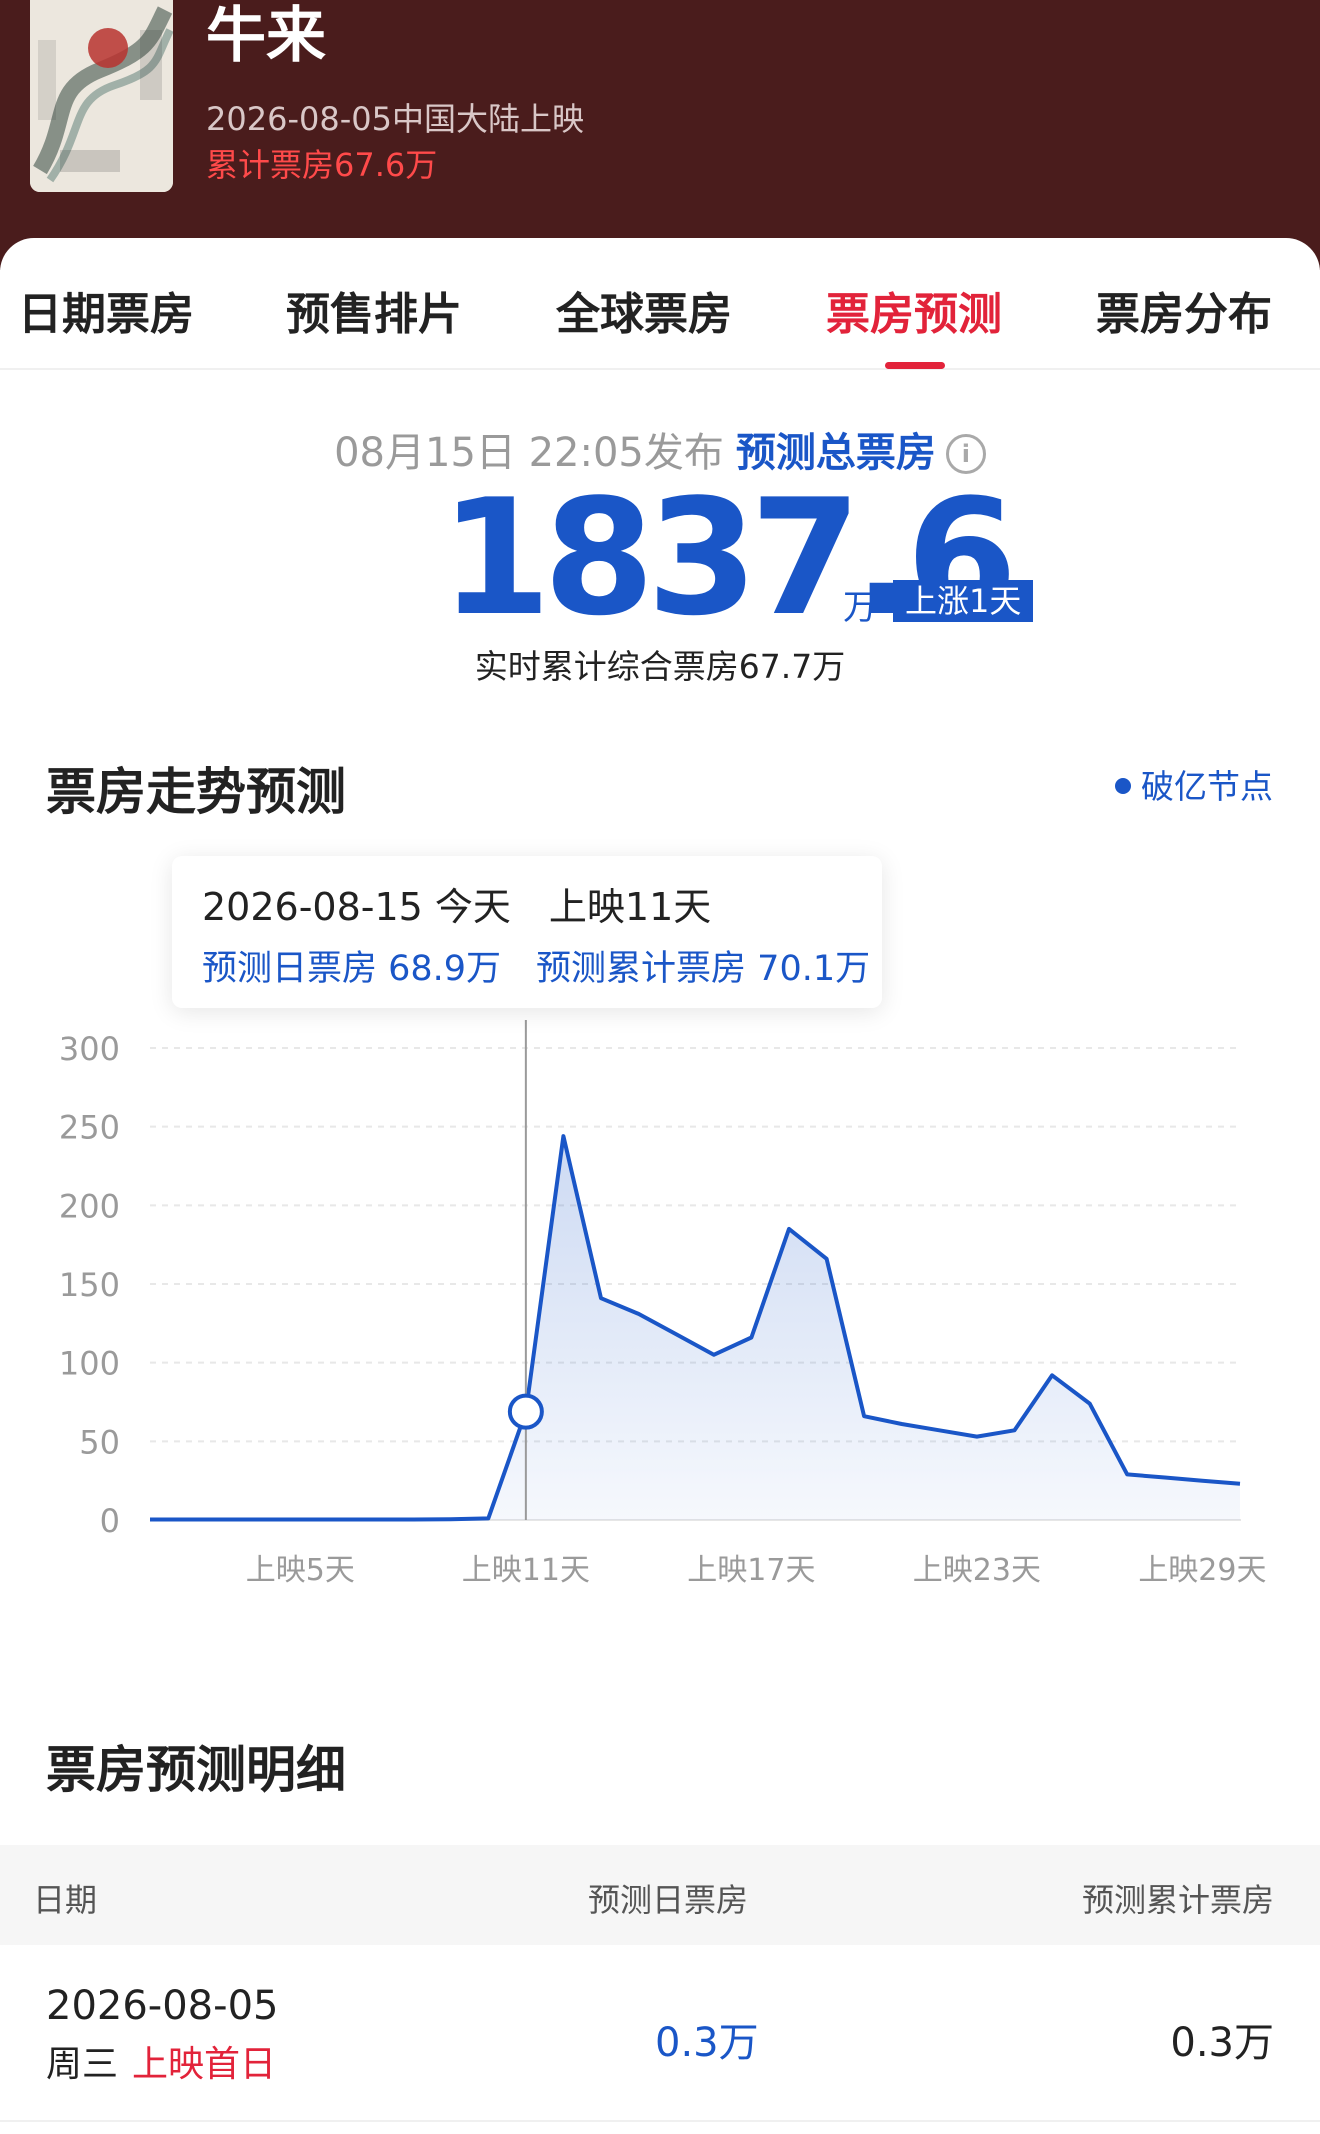 The width and height of the screenshot is (1320, 2134). I want to click on tab-daily-box-office: 日期票房, so click(106, 310).